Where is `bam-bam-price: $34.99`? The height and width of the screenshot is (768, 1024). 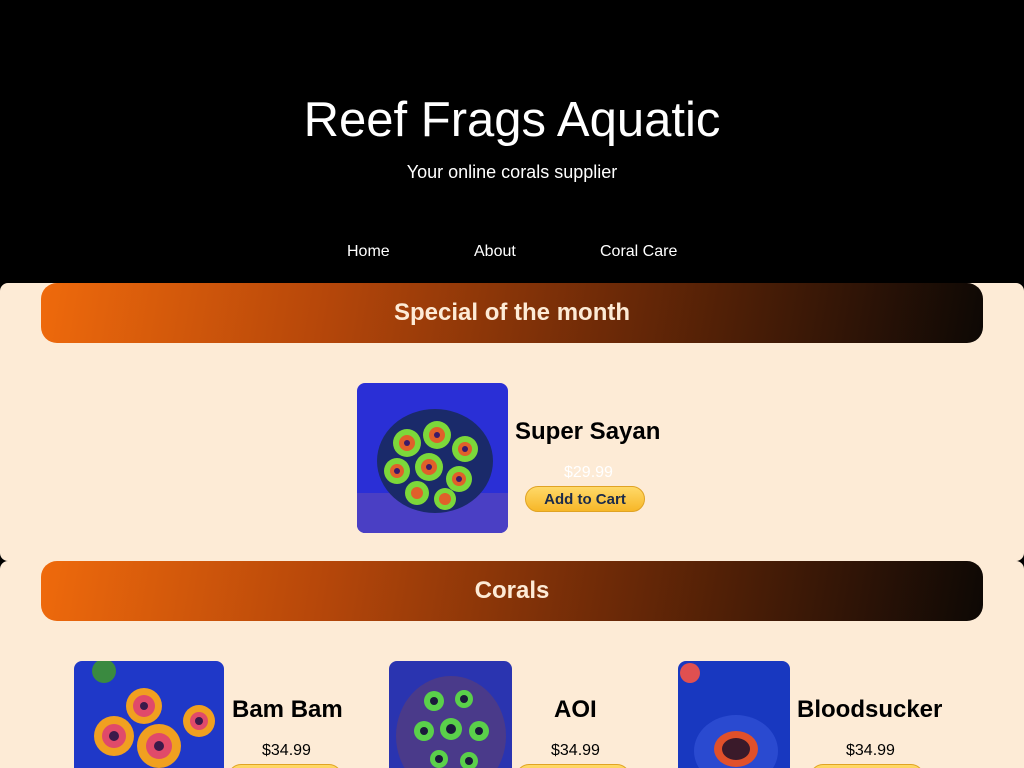
bam-bam-price: $34.99 is located at coordinates (286, 750).